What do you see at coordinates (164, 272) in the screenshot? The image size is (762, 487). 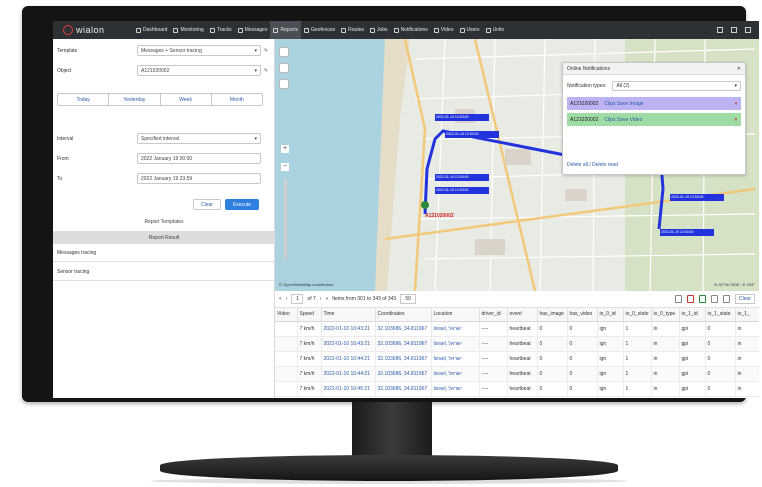 I see `section-sensor-tracing: Sensor tracing` at bounding box center [164, 272].